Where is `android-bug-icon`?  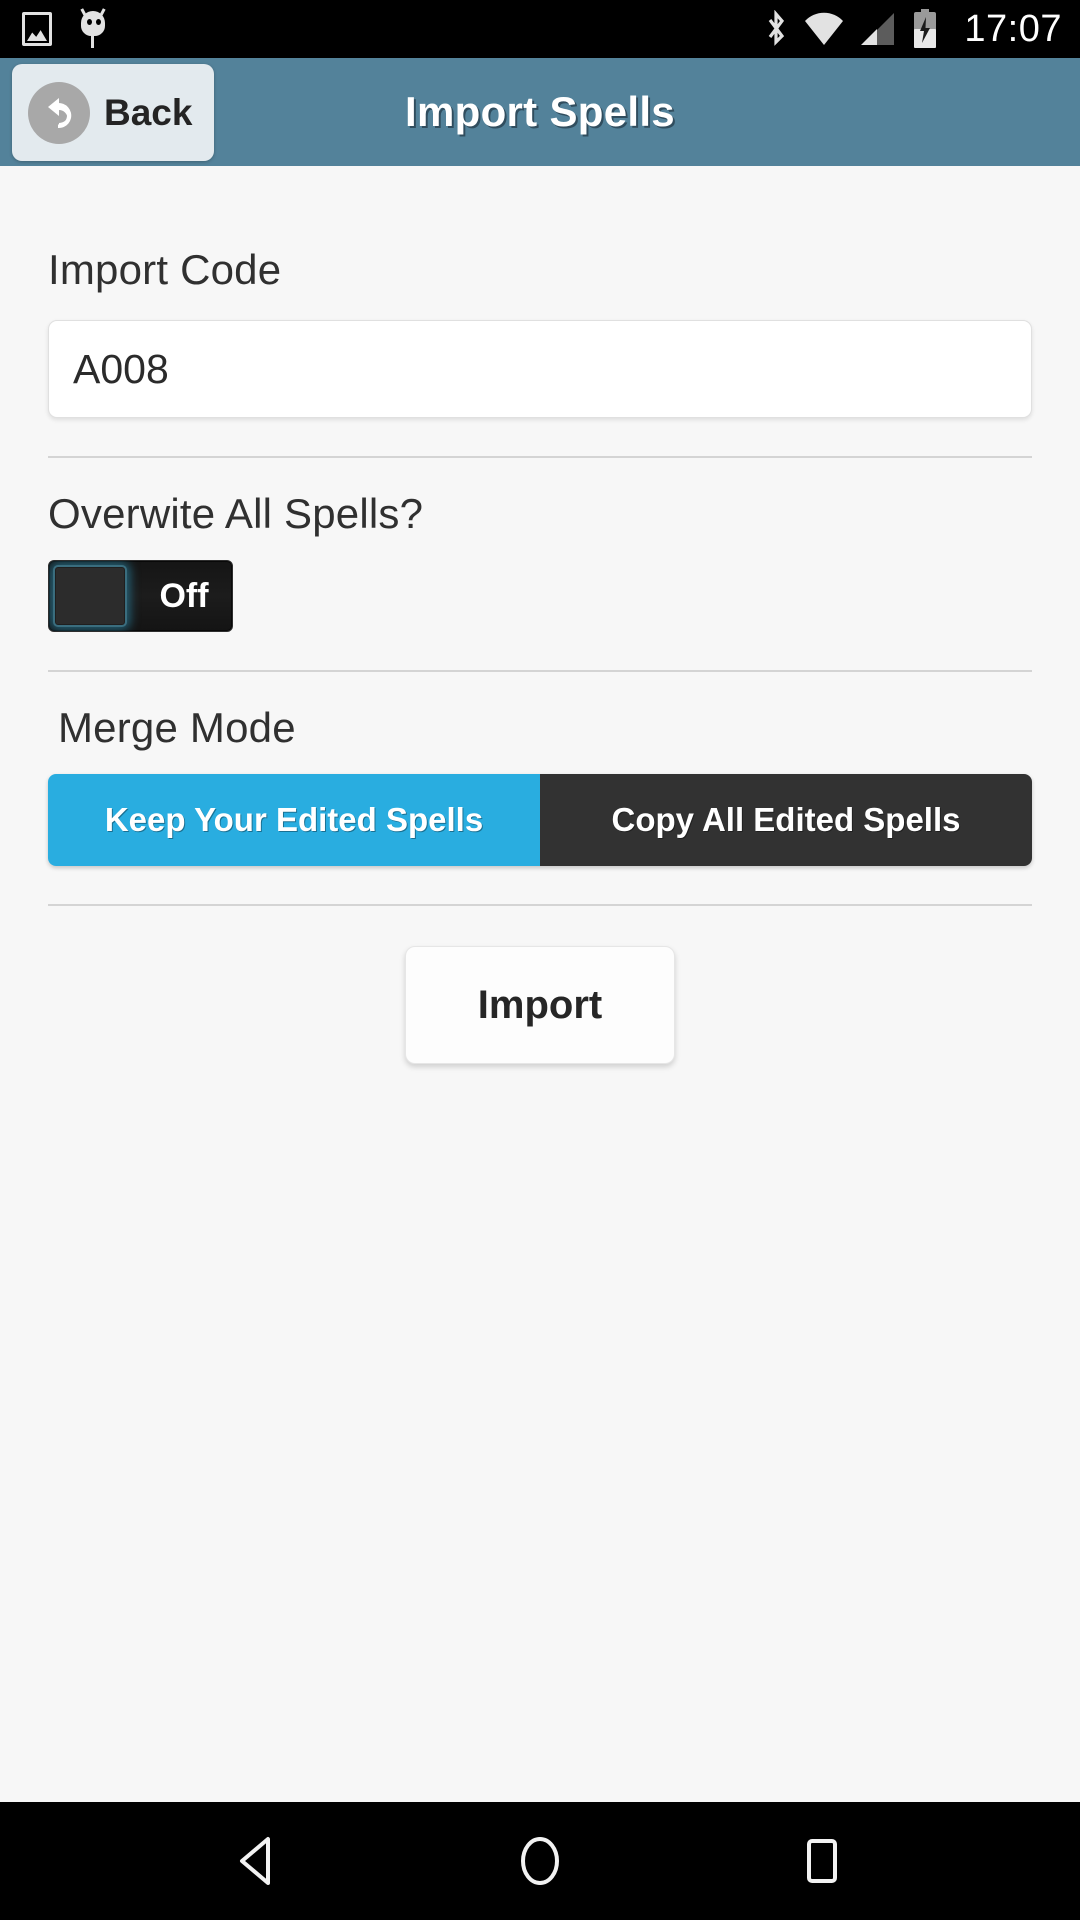
android-bug-icon is located at coordinates (93, 28).